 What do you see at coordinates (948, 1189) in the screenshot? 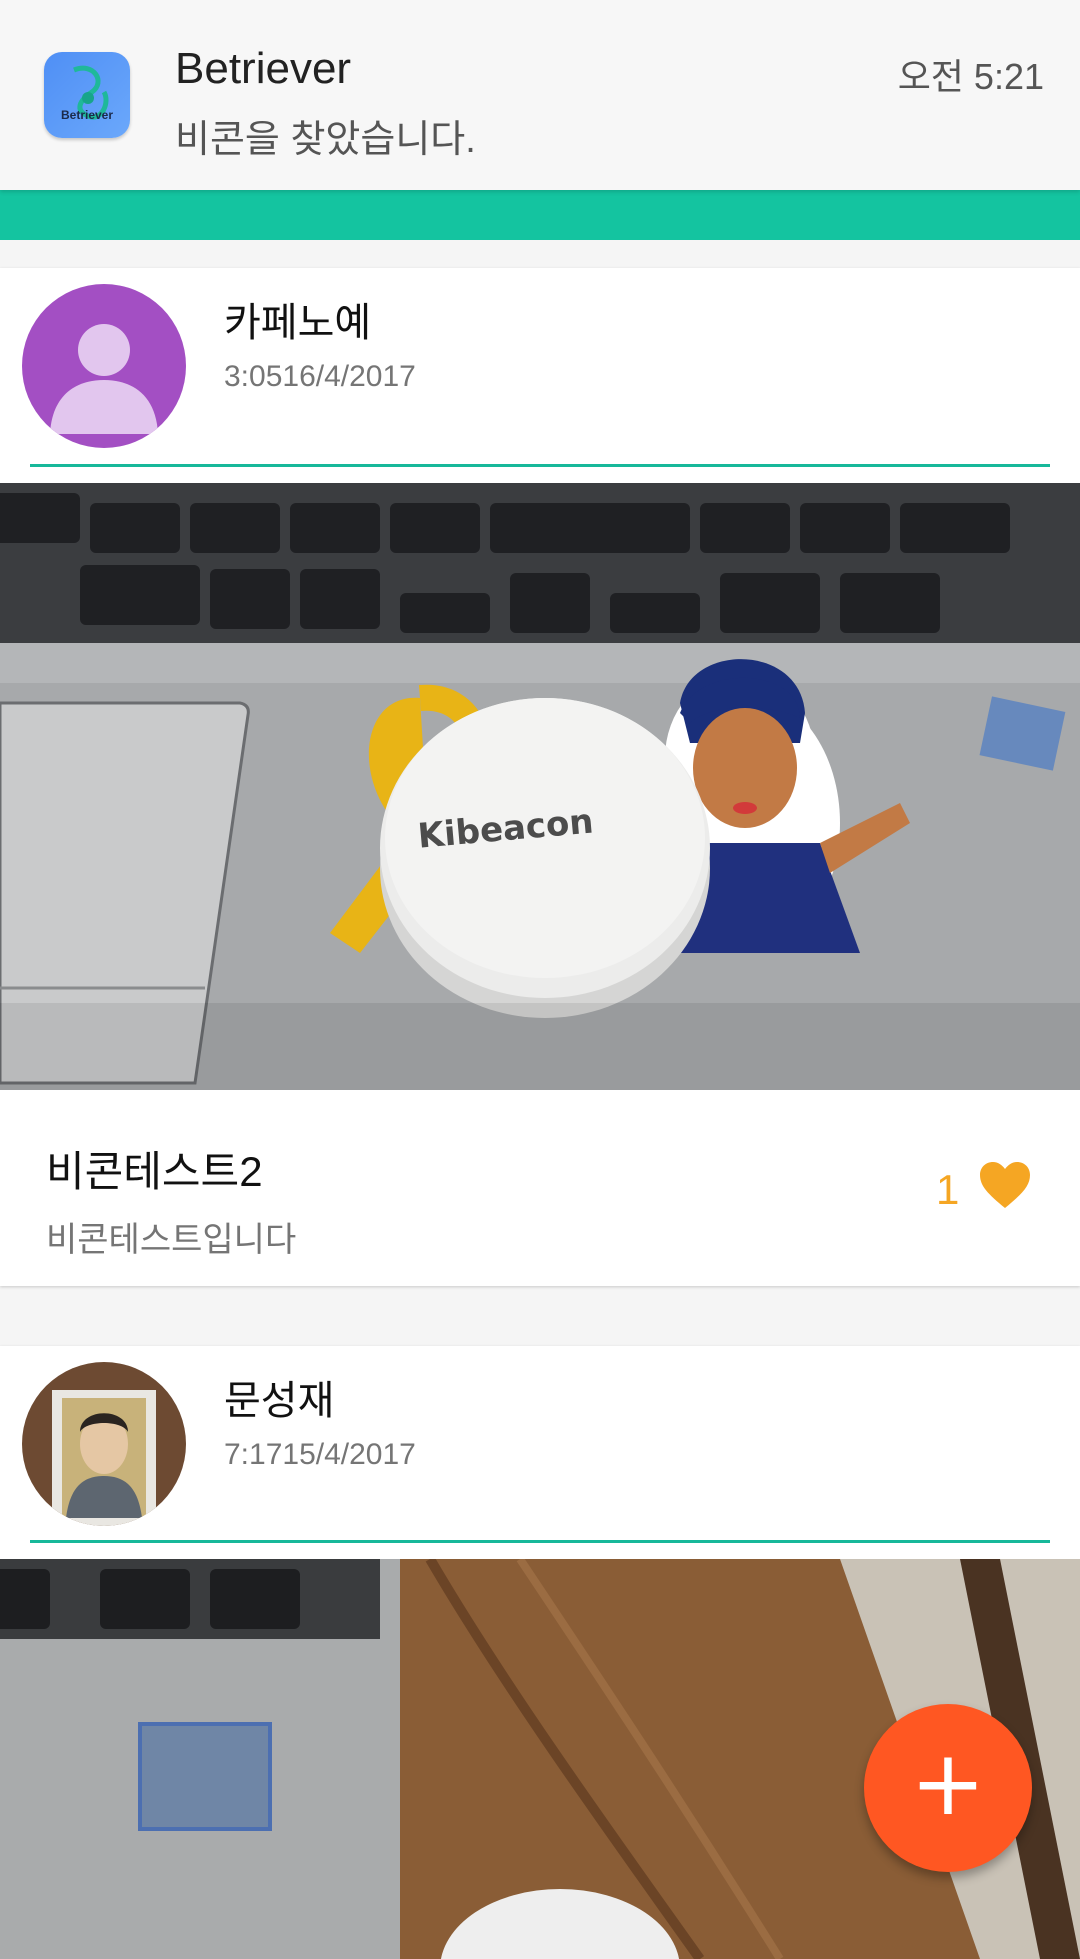
I see `like-count: 1` at bounding box center [948, 1189].